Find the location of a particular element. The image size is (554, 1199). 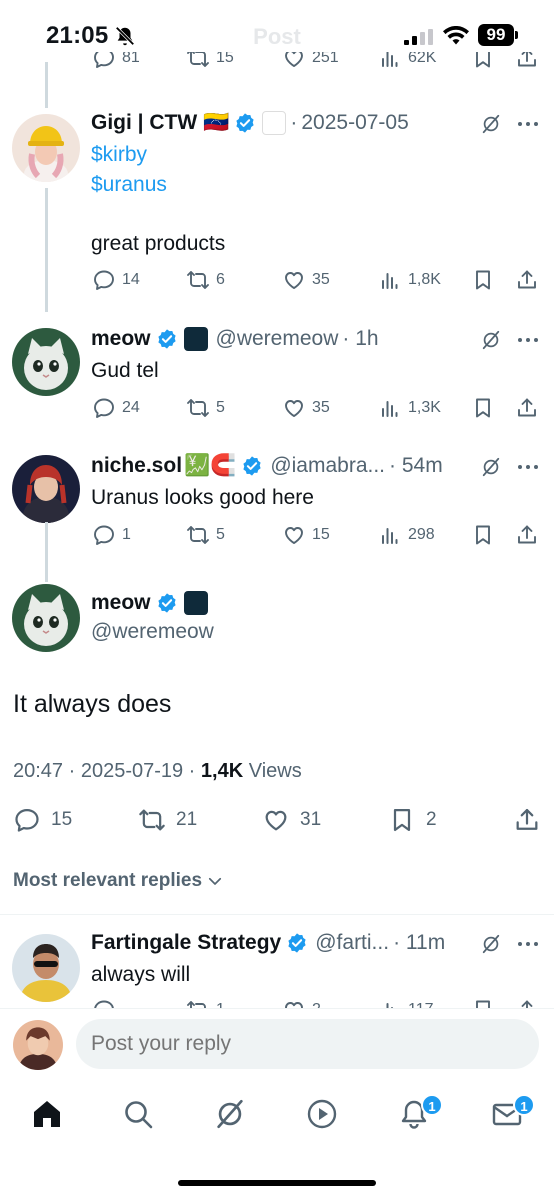

repost-action: 1 is located at coordinates (205, 1003).